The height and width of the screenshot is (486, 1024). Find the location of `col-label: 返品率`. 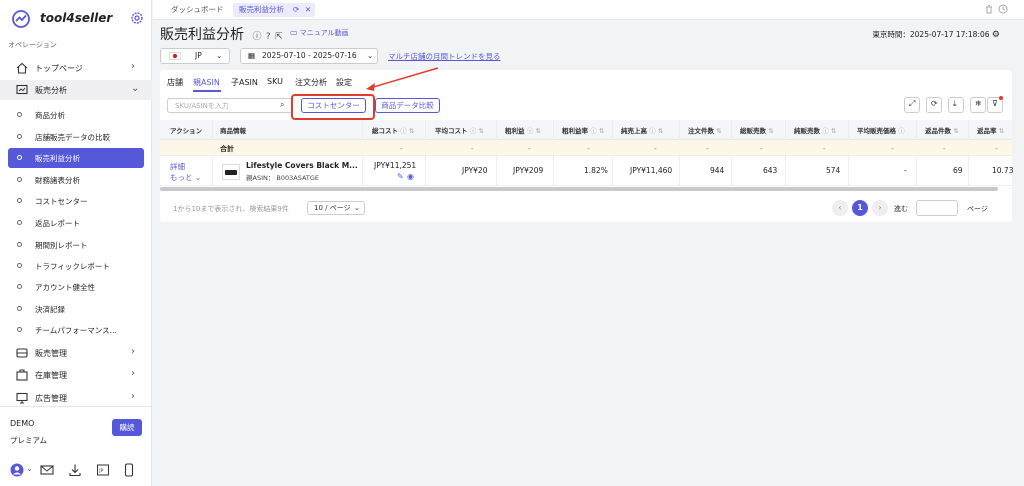

col-label: 返品率 is located at coordinates (987, 131).